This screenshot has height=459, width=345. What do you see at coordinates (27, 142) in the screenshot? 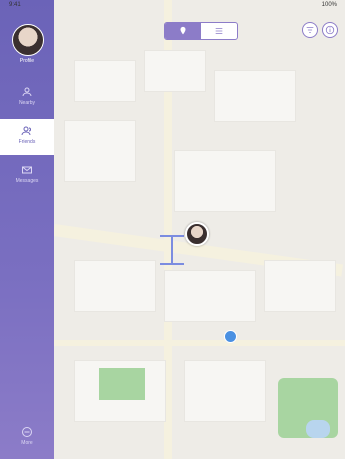
I see `sidebar-item-label: Friends` at bounding box center [27, 142].